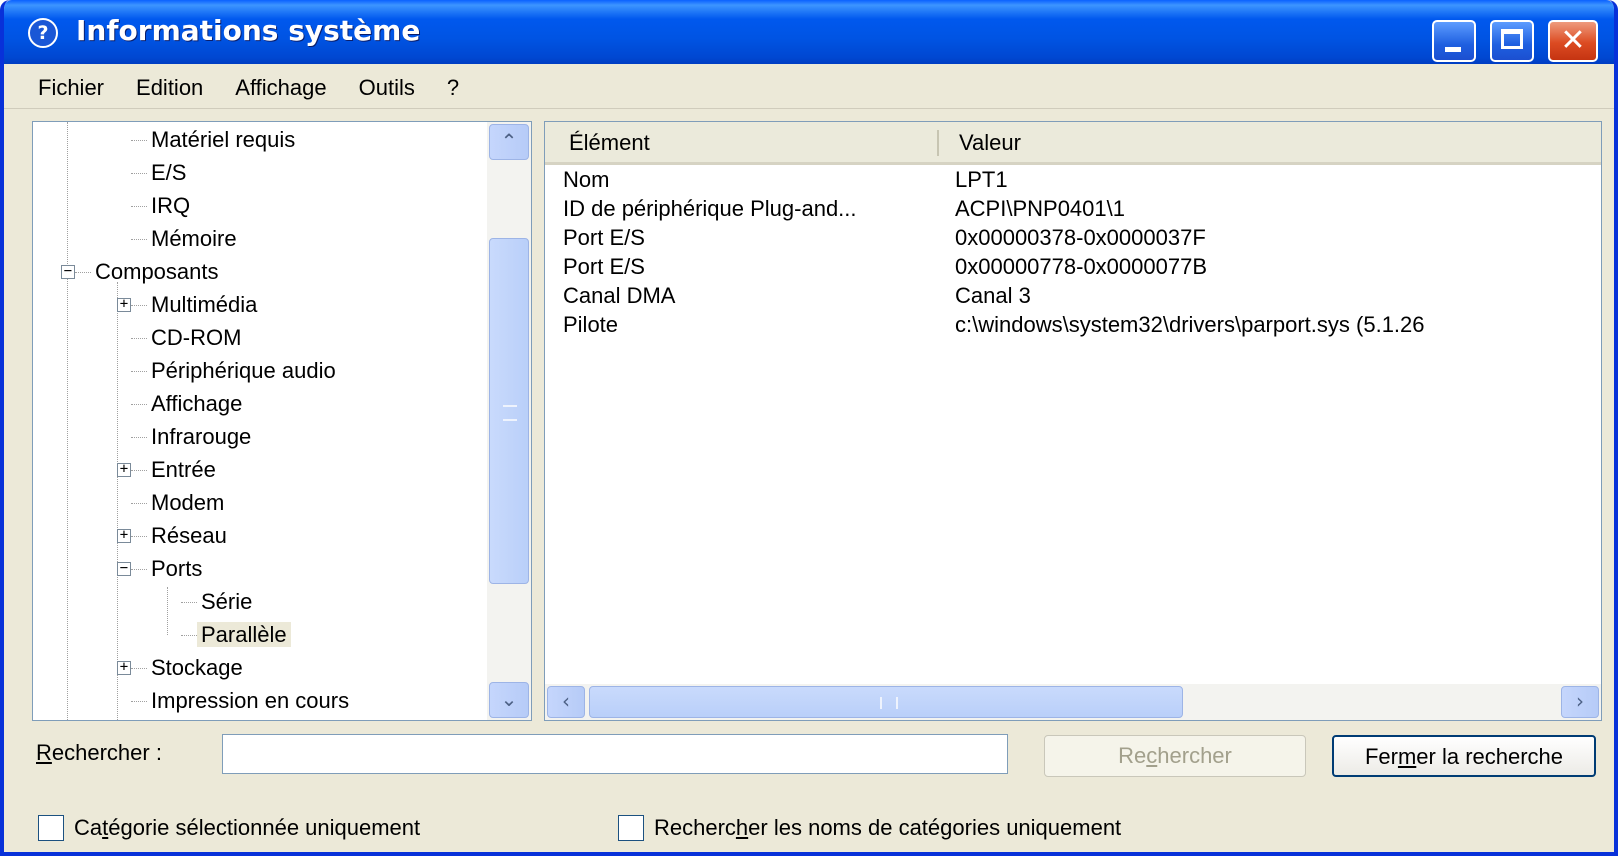 Image resolution: width=1618 pixels, height=856 pixels. I want to click on tree-item: Entrée, so click(183, 470).